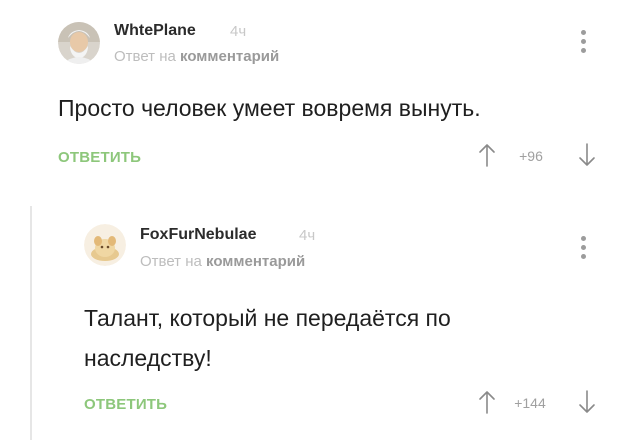 The image size is (620, 440). What do you see at coordinates (267, 318) in the screenshot?
I see `comment-text: Талант, который не передаётся по` at bounding box center [267, 318].